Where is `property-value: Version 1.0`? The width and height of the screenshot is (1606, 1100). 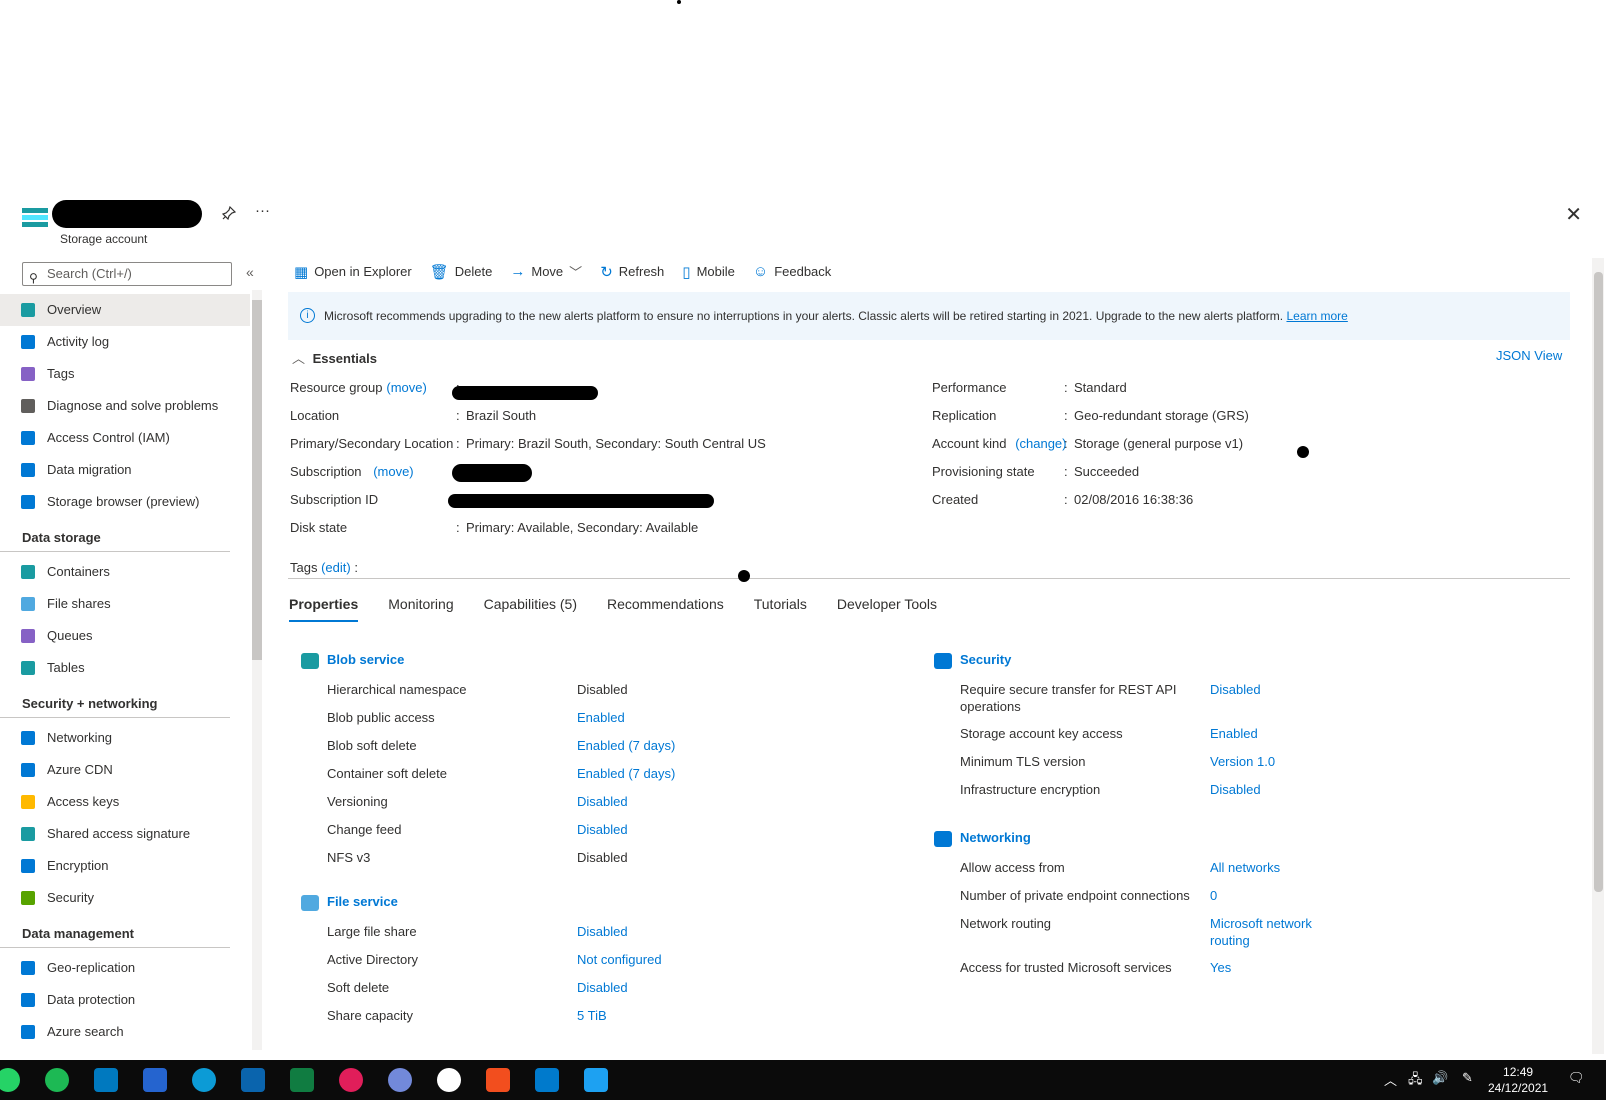 property-value: Version 1.0 is located at coordinates (1242, 761).